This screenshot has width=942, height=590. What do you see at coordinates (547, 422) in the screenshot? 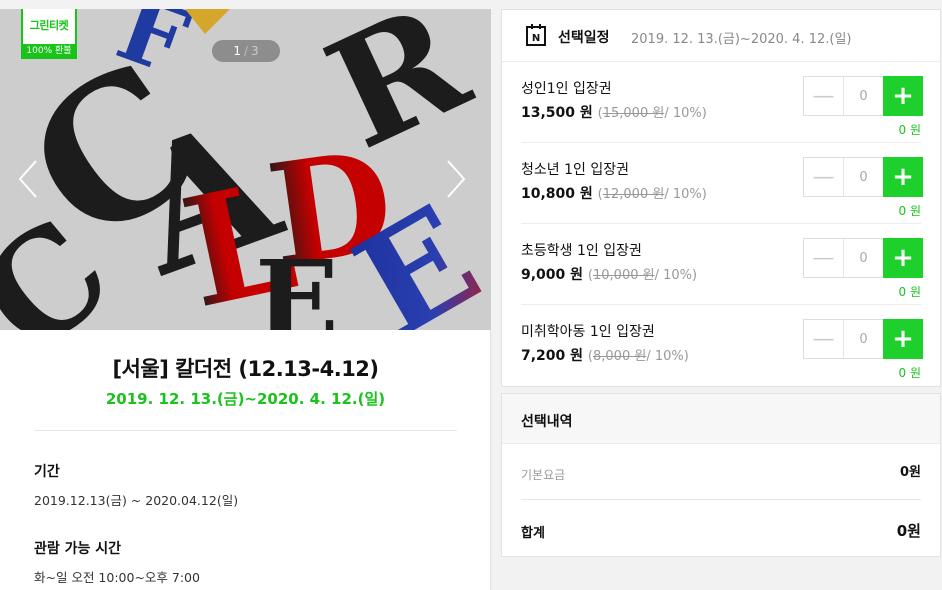
I see `summary-title: 선택내역` at bounding box center [547, 422].